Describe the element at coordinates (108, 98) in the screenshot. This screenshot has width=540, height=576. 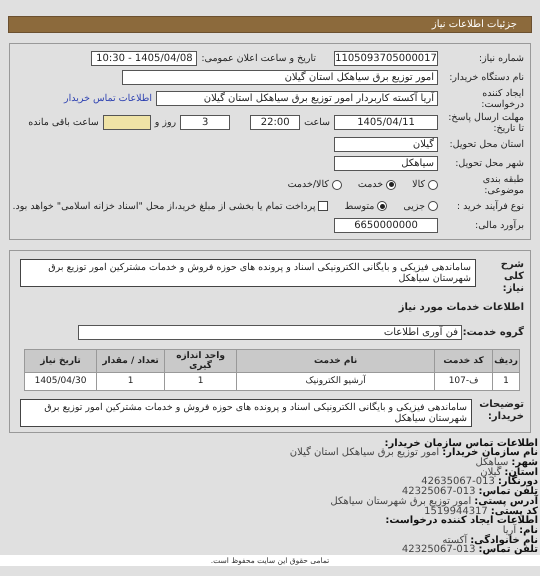
I see `buyer-contact-link: اطلاعات تماس خریدار` at that location.